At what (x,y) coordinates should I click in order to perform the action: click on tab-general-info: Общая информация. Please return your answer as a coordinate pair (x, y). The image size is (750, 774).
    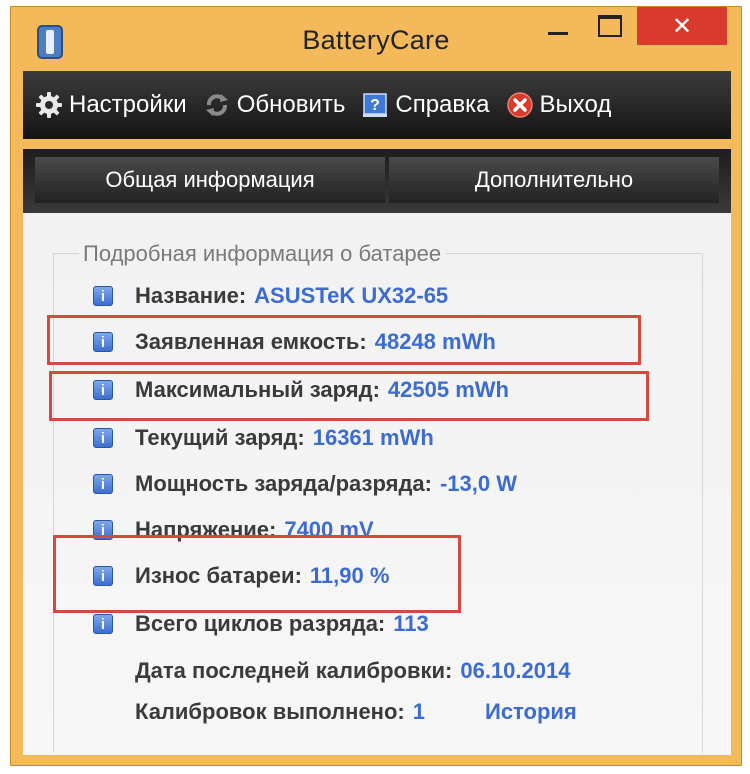
    Looking at the image, I should click on (210, 180).